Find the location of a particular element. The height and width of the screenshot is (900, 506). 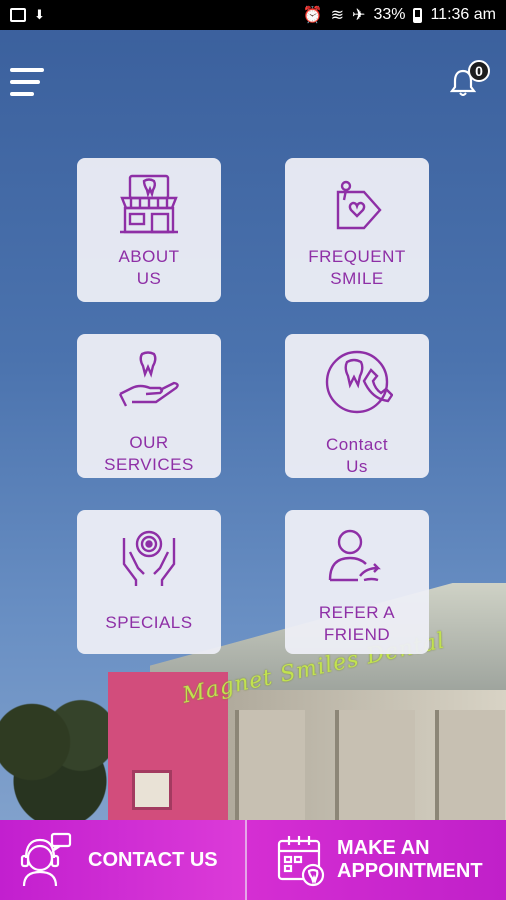

specials-tile: SPECIALS is located at coordinates (149, 582).